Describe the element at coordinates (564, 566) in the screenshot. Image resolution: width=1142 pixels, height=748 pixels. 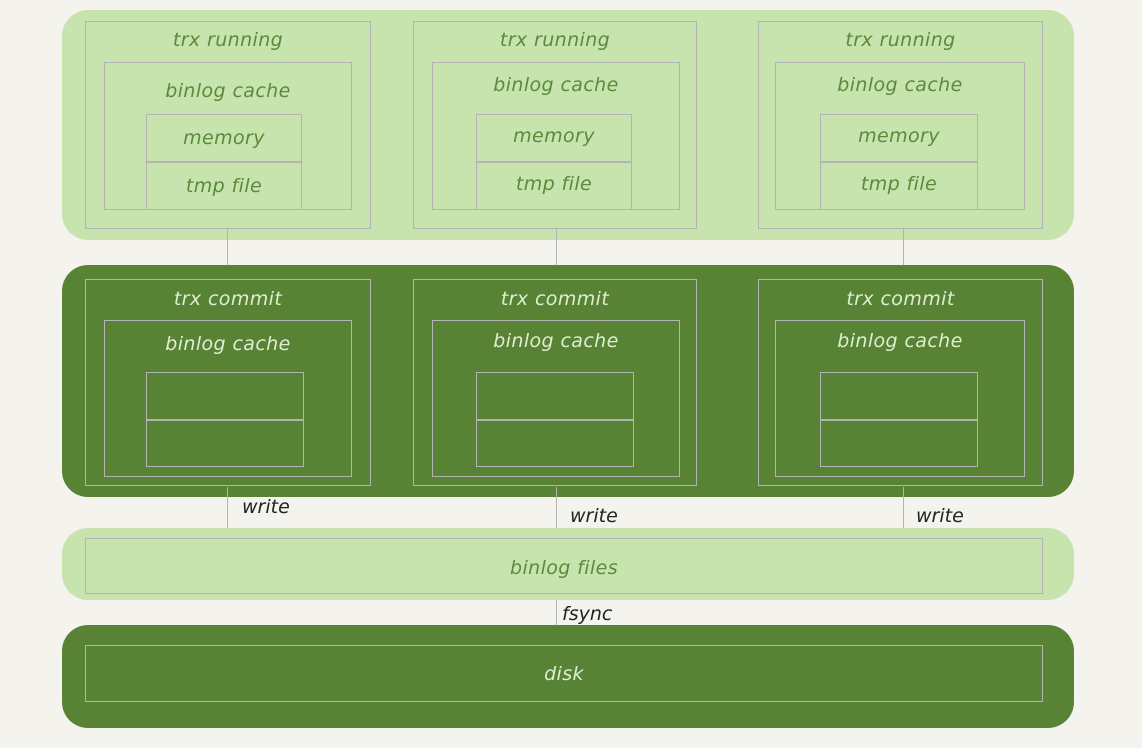
I see `binlog-files-box` at that location.